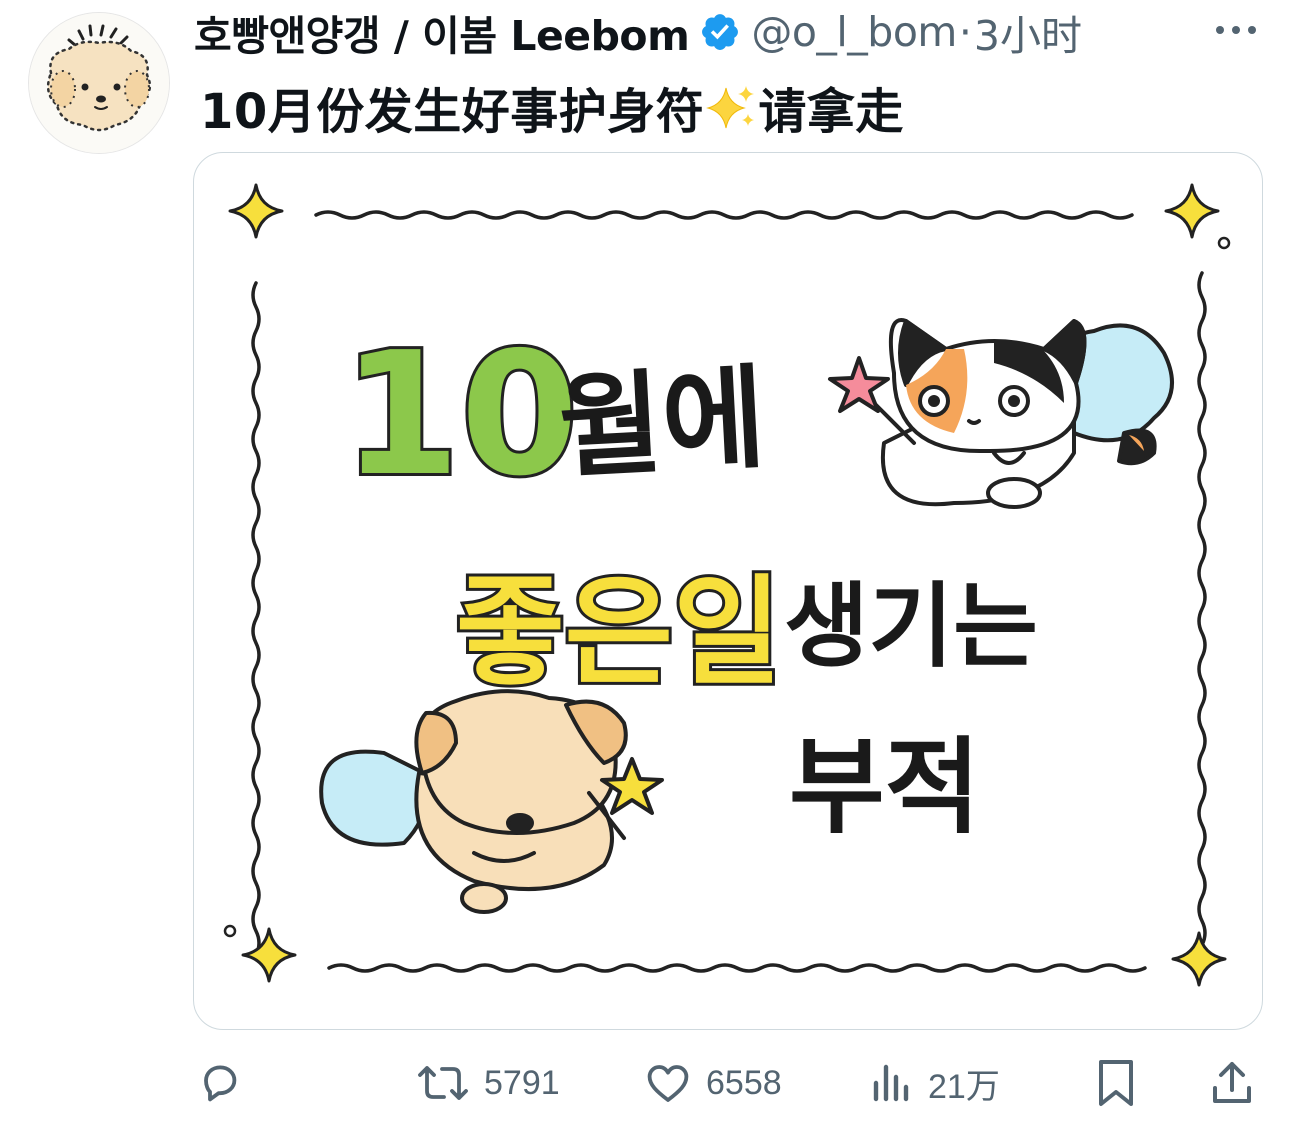  Describe the element at coordinates (854, 32) in the screenshot. I see `handle: @o_l_bom` at that location.